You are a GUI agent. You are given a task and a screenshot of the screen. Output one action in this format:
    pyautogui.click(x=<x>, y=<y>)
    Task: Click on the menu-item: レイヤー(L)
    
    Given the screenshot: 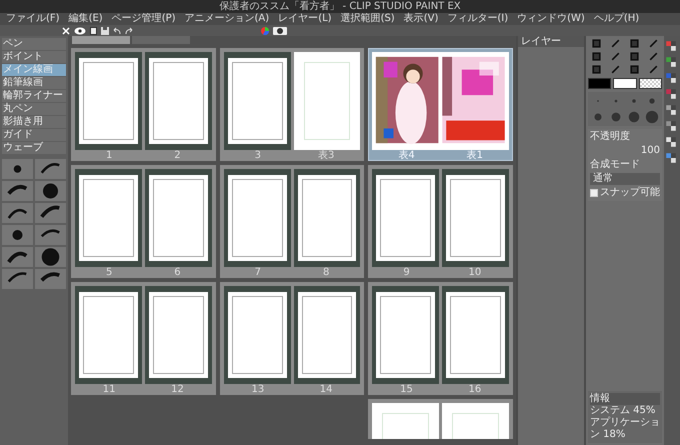 What is the action you would take?
    pyautogui.click(x=305, y=19)
    